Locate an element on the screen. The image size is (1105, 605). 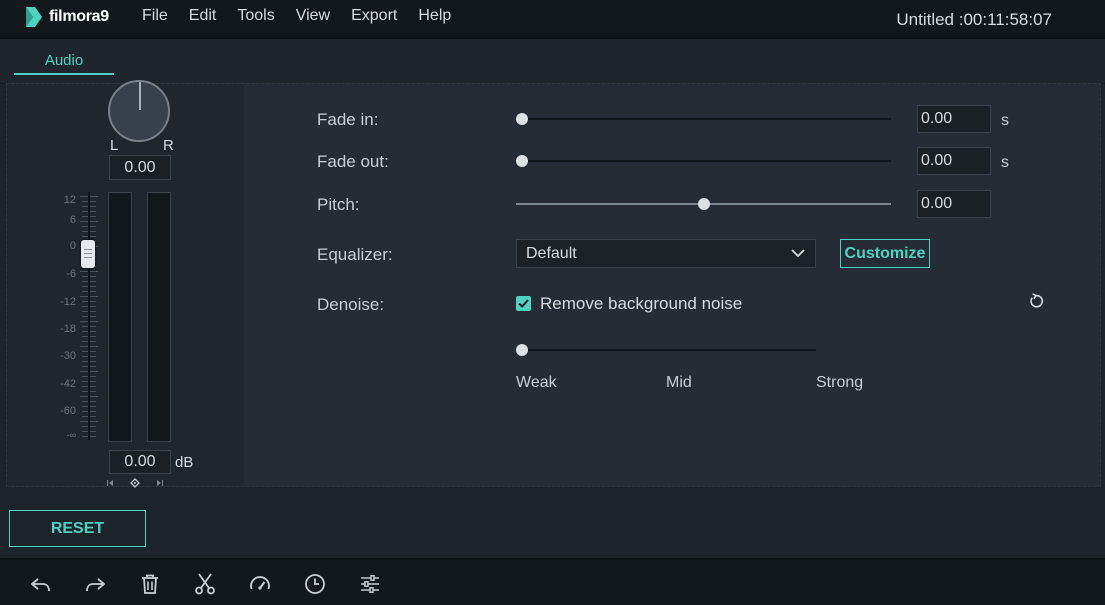
volume-scale-label: -60 is located at coordinates (68, 411).